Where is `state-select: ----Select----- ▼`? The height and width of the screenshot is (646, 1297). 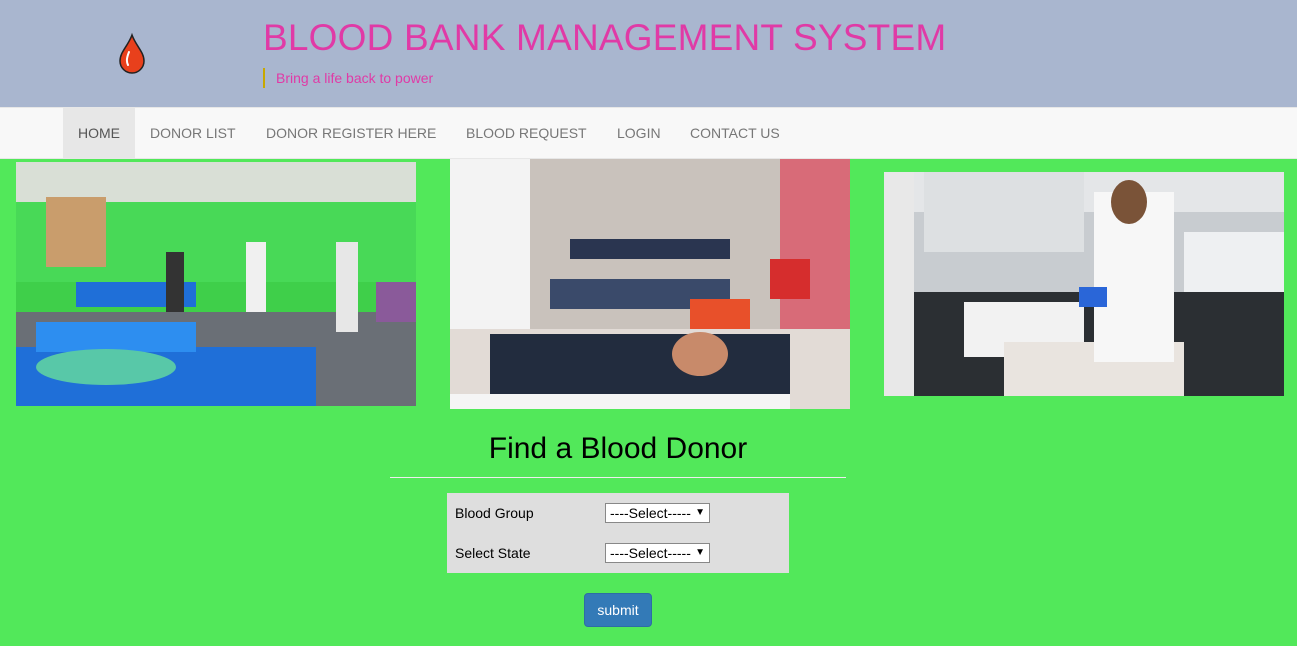
state-select: ----Select----- ▼ is located at coordinates (657, 553).